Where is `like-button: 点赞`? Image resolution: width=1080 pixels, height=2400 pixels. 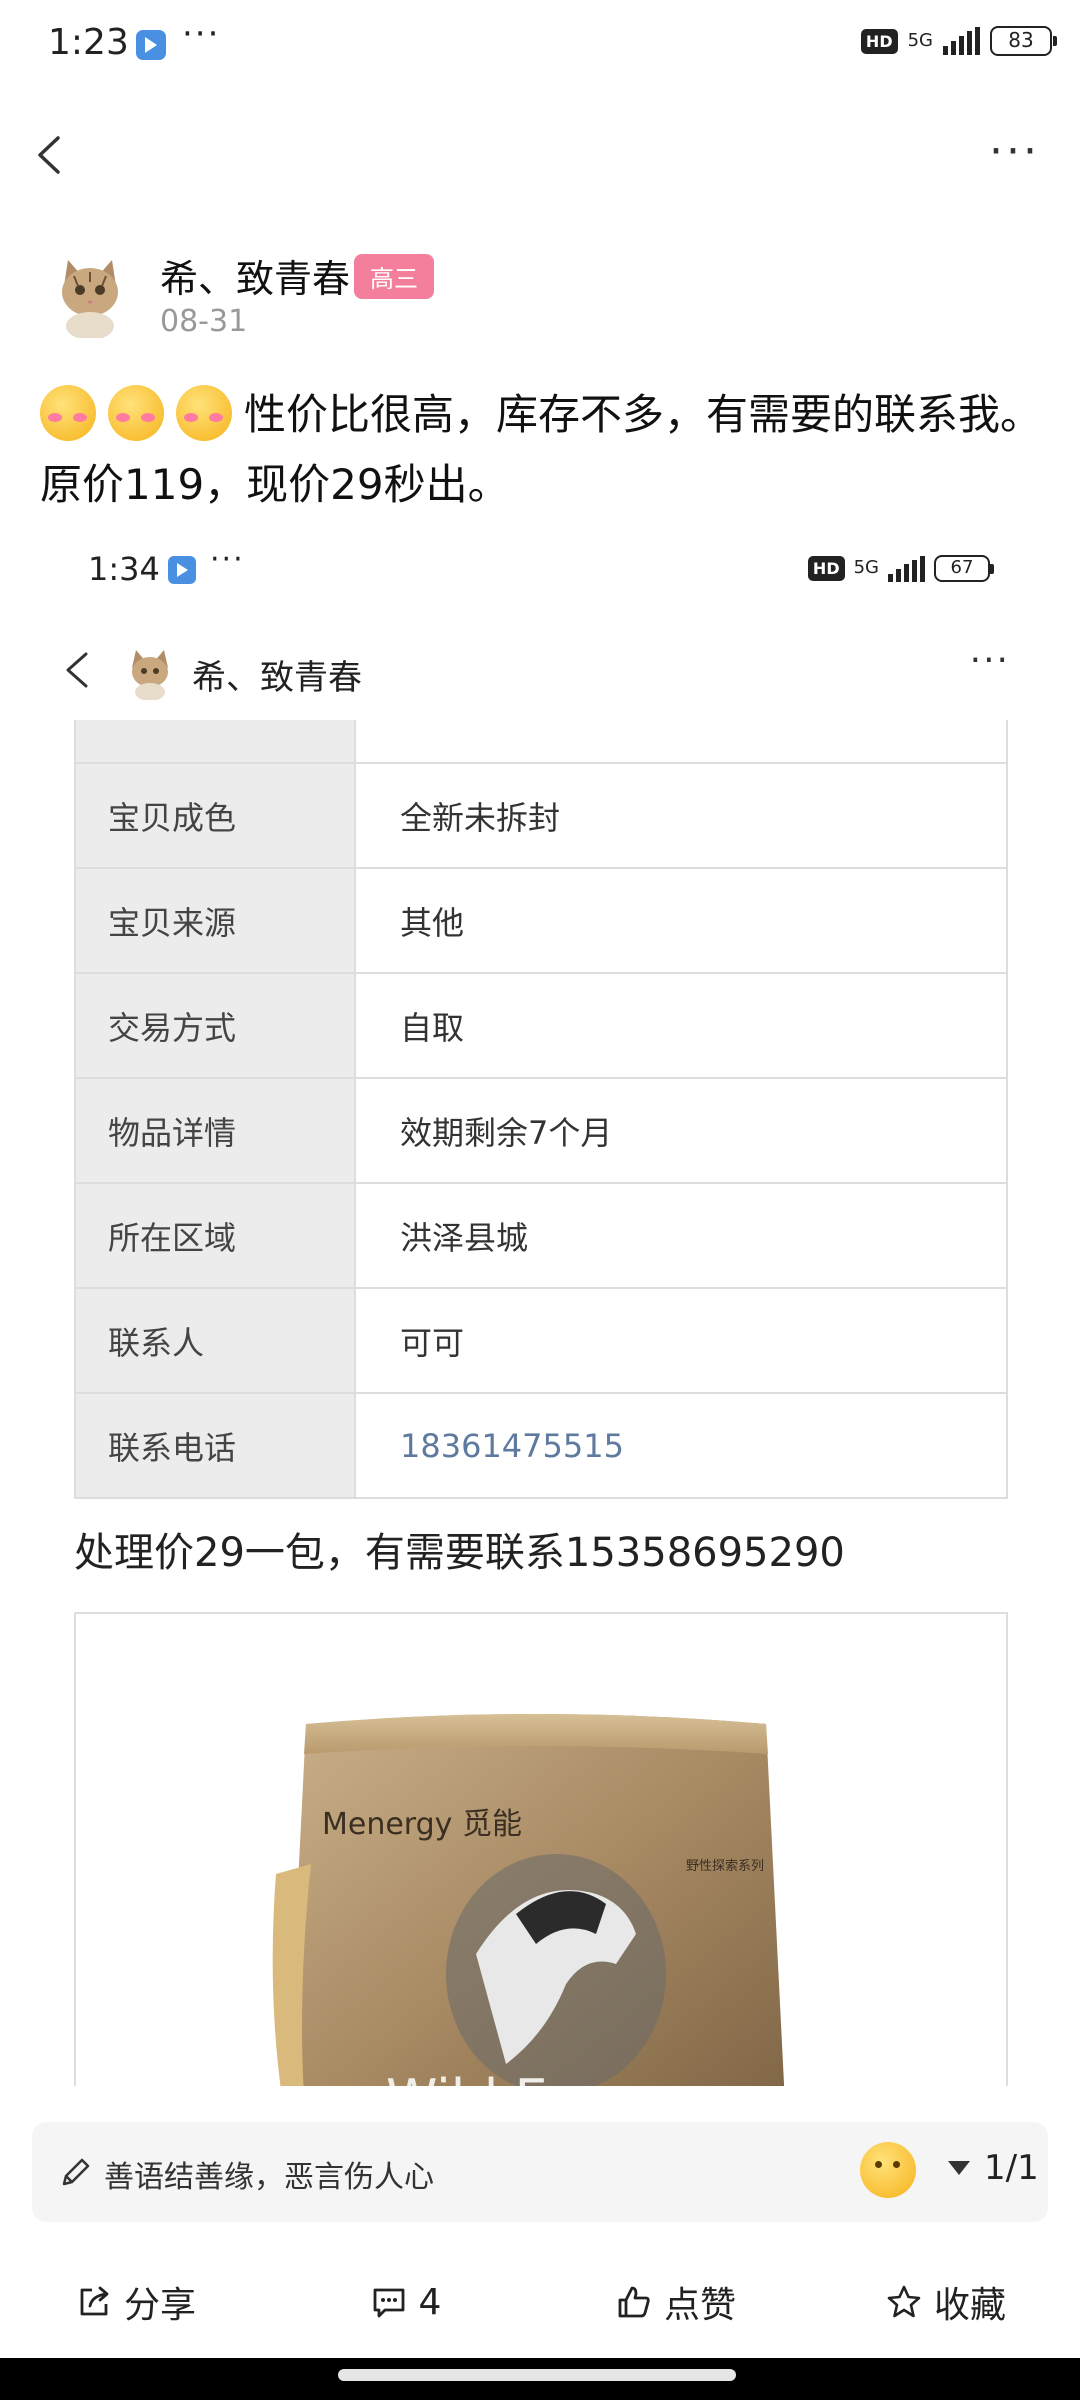
like-button: 点赞 is located at coordinates (675, 2302).